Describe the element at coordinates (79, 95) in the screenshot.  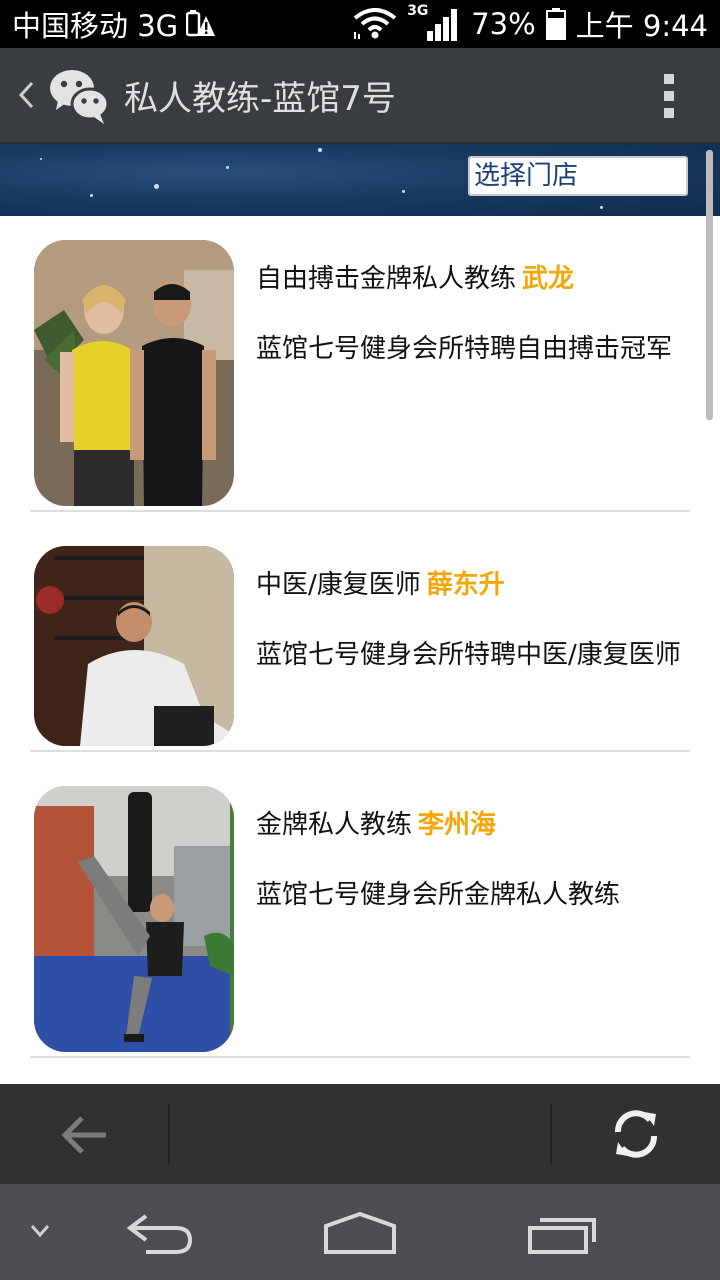
I see `wechat-icon` at that location.